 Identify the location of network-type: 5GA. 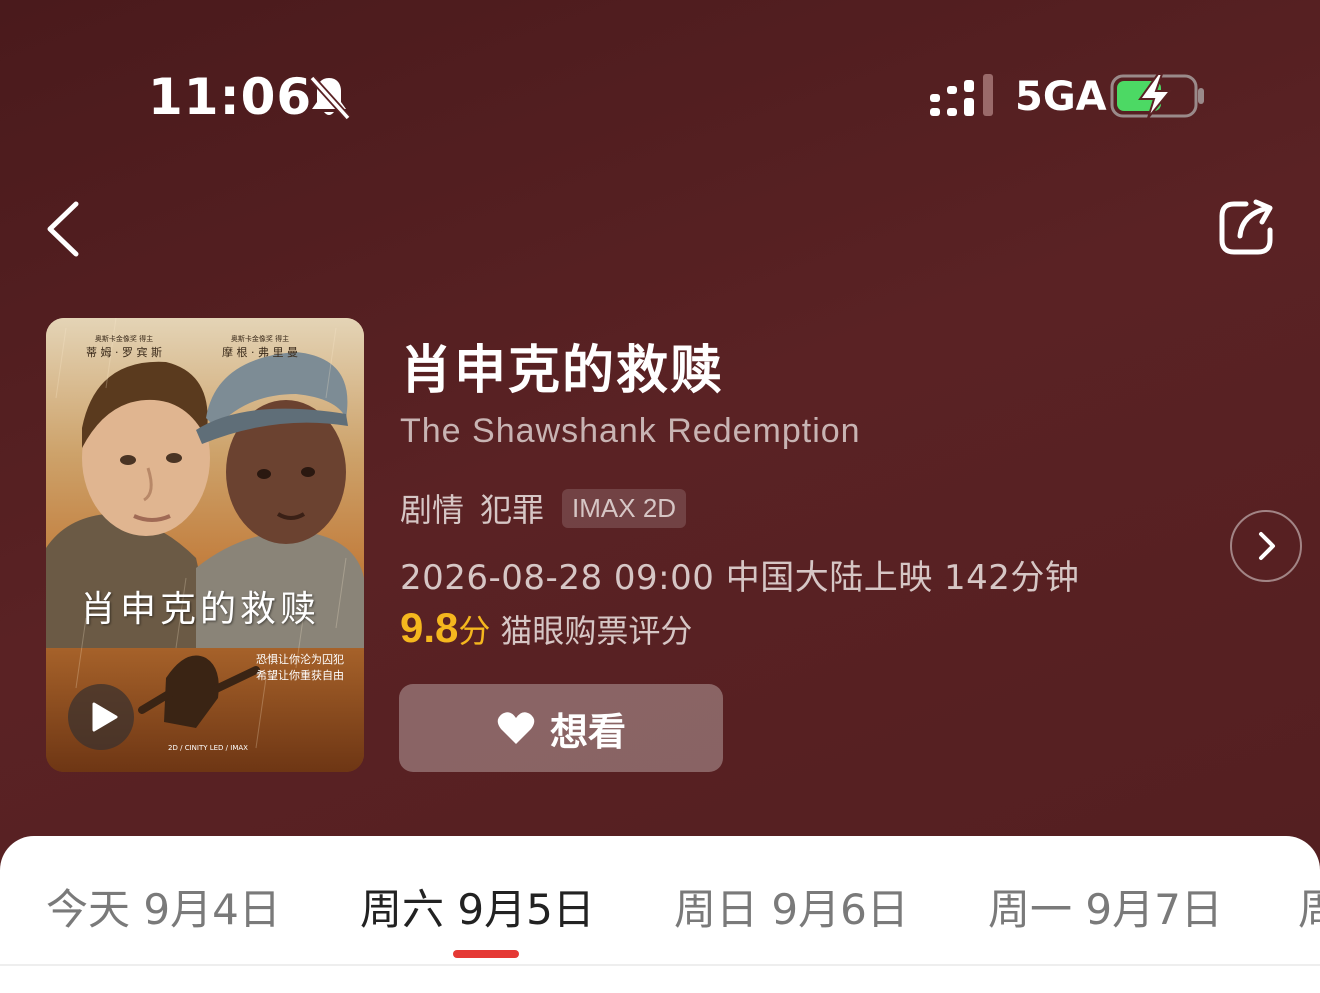
(1061, 97).